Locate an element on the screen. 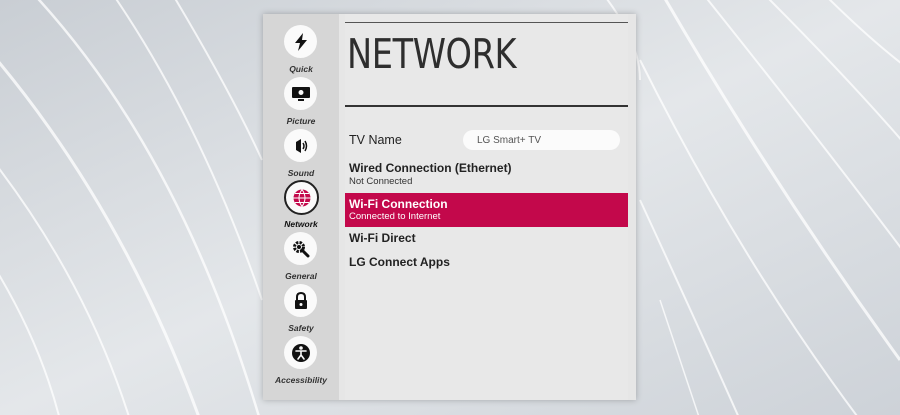 The image size is (900, 415). sidebar-item-label: Network is located at coordinates (301, 224).